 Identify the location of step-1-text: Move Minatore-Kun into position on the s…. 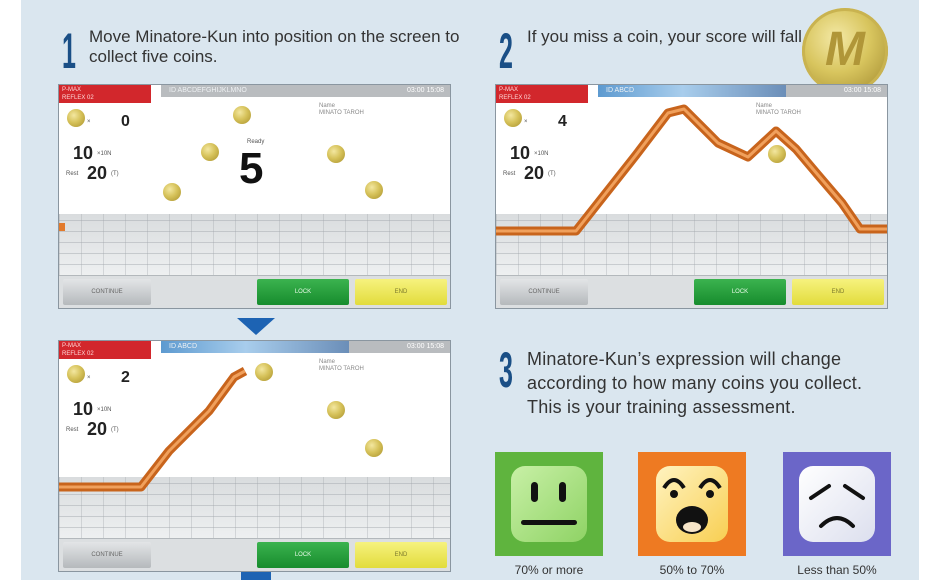
(274, 46).